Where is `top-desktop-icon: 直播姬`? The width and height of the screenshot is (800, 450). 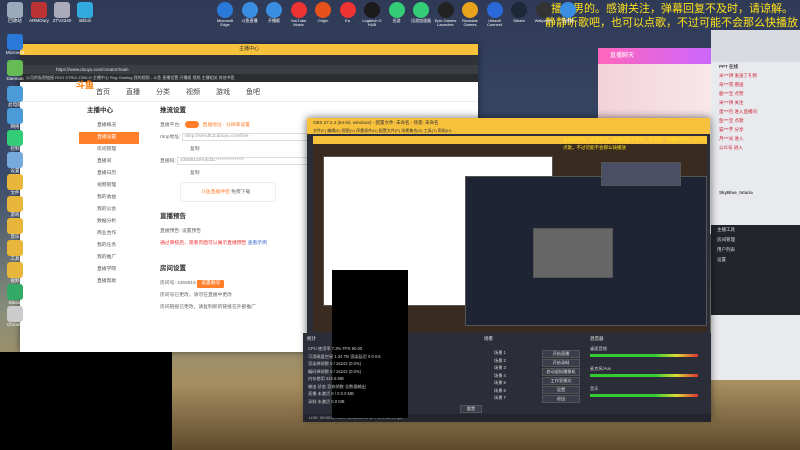 top-desktop-icon: 直播姬 is located at coordinates (568, 12).